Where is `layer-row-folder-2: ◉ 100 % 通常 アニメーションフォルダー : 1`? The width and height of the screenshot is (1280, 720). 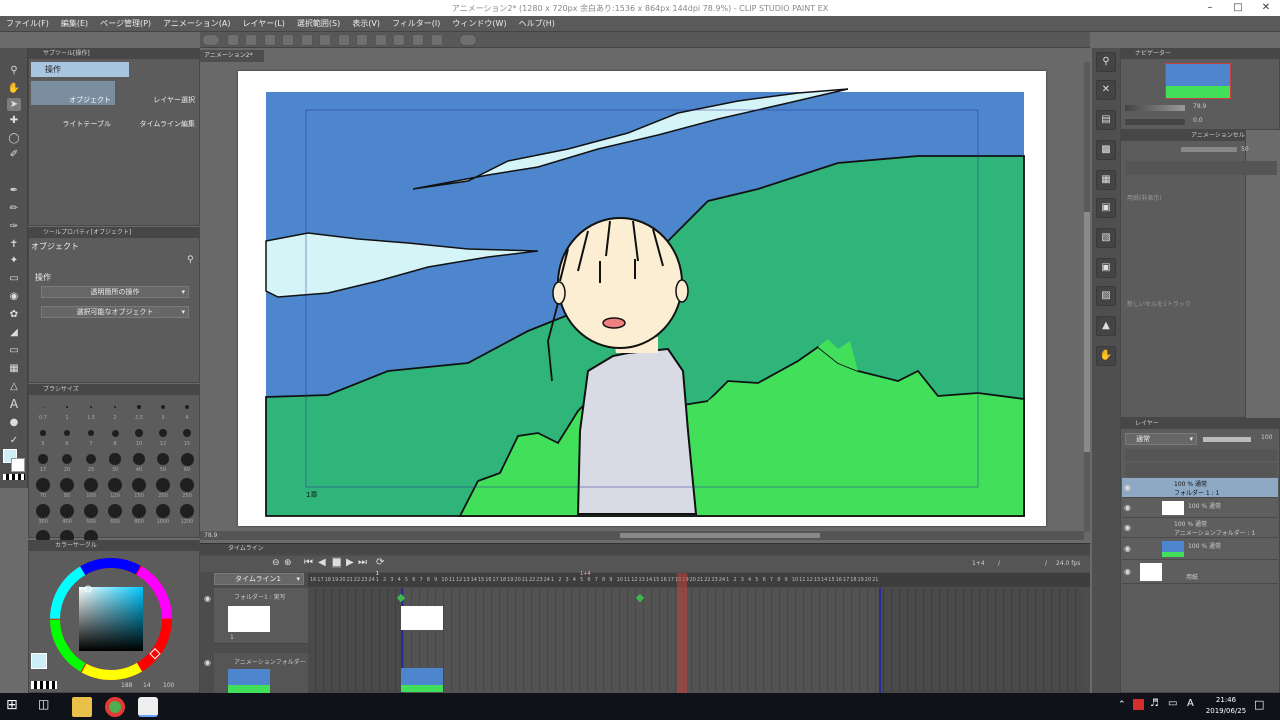 layer-row-folder-2: ◉ 100 % 通常 アニメーションフォルダー : 1 is located at coordinates (1200, 528).